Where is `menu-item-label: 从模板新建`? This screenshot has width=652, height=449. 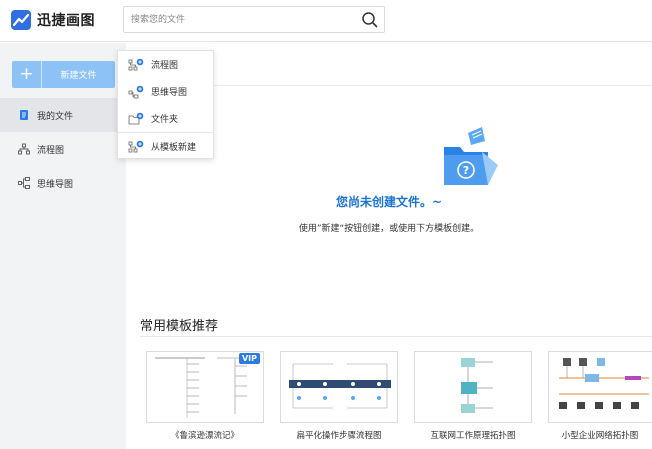
menu-item-label: 从模板新建 is located at coordinates (174, 148).